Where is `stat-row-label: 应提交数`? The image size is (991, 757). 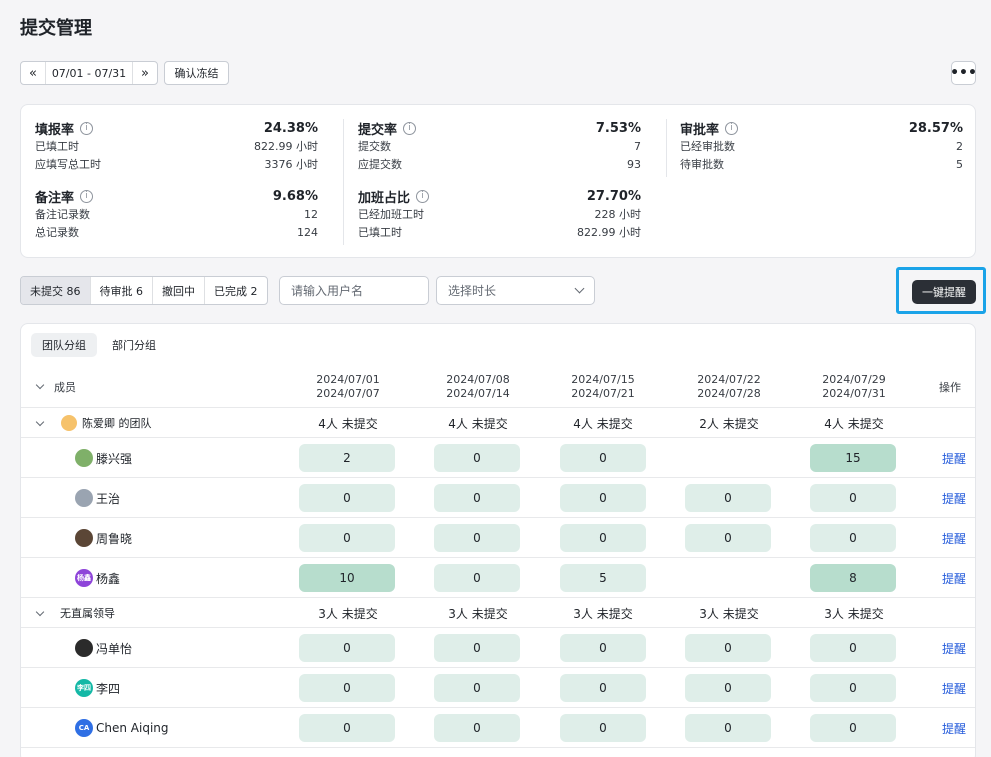 stat-row-label: 应提交数 is located at coordinates (380, 164).